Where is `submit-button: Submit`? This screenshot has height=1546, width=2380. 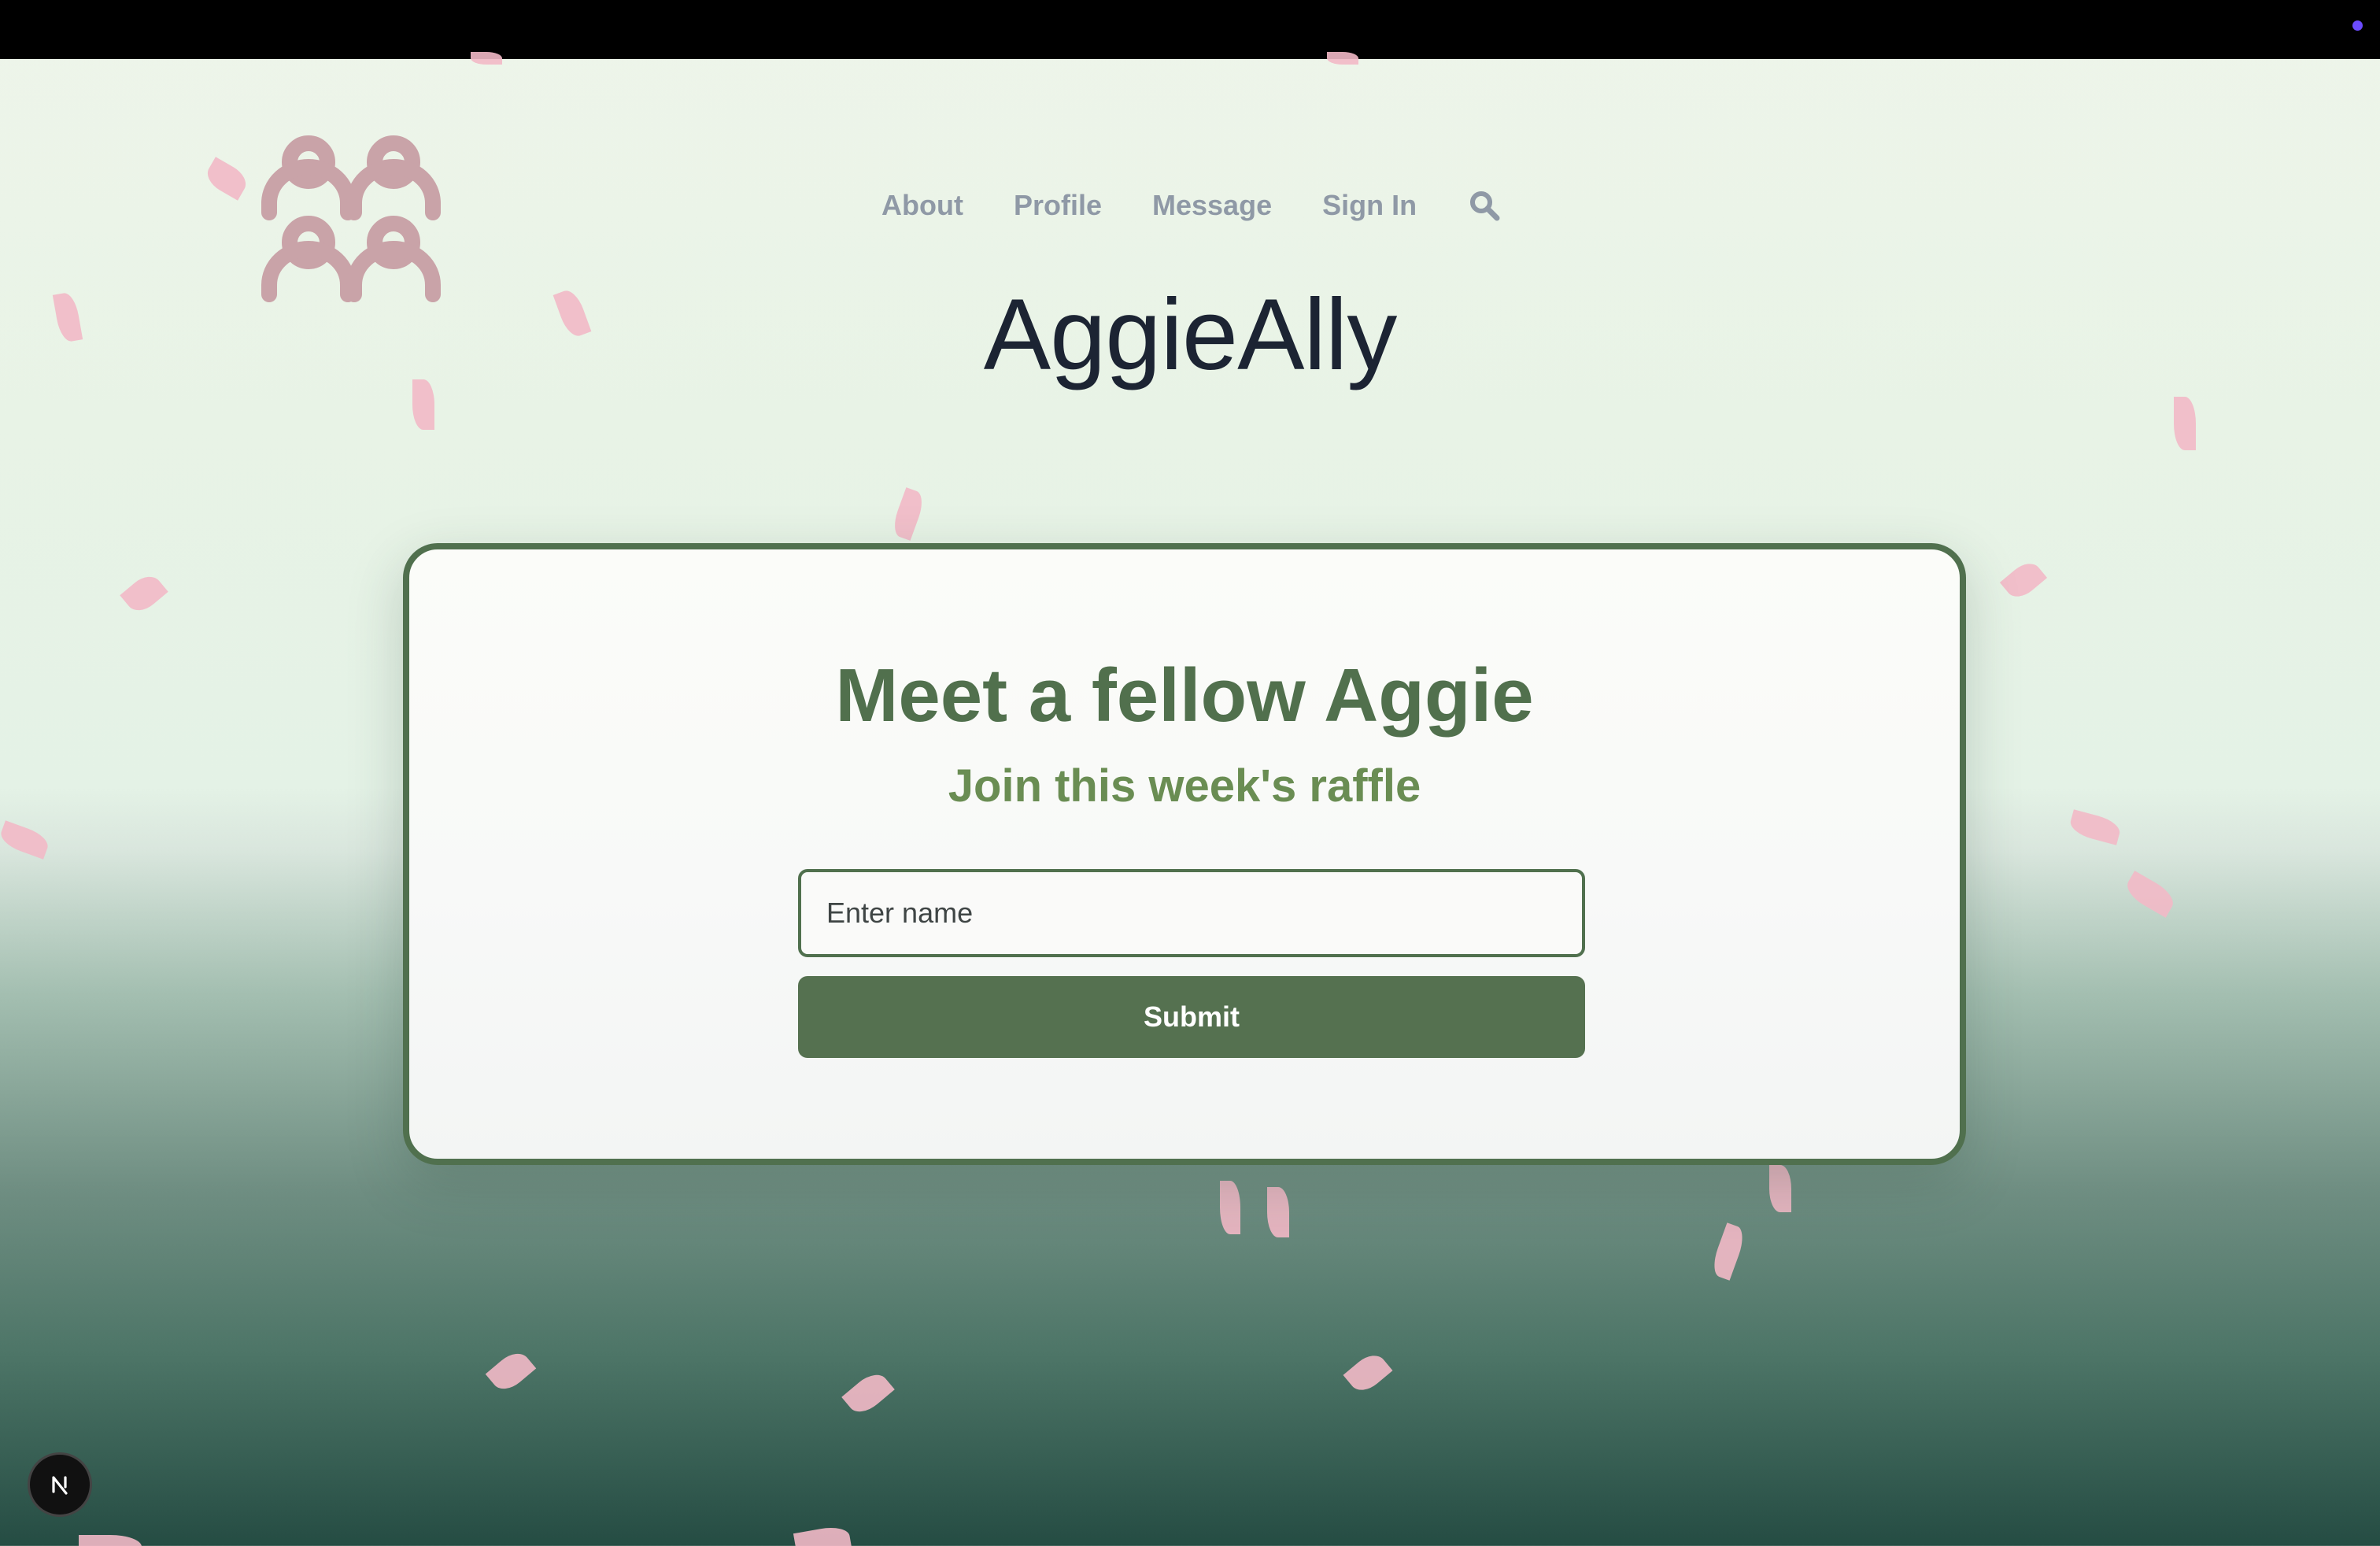 submit-button: Submit is located at coordinates (1191, 1017).